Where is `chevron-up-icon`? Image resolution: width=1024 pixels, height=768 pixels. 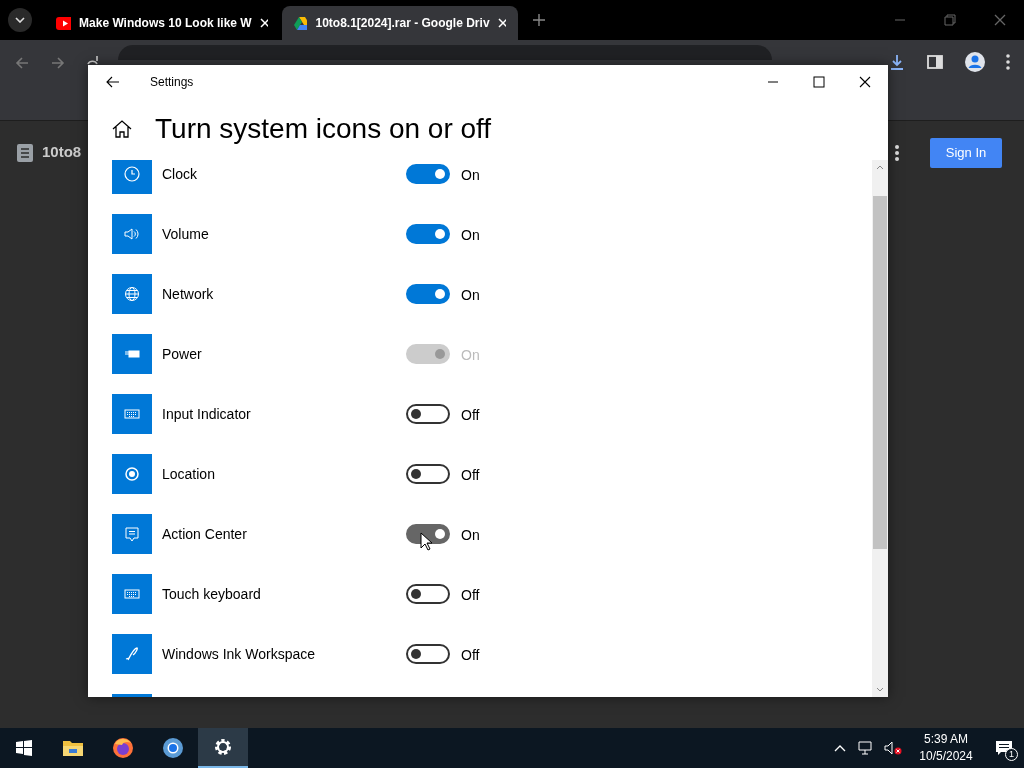
chevron-up-icon is located at coordinates (840, 748).